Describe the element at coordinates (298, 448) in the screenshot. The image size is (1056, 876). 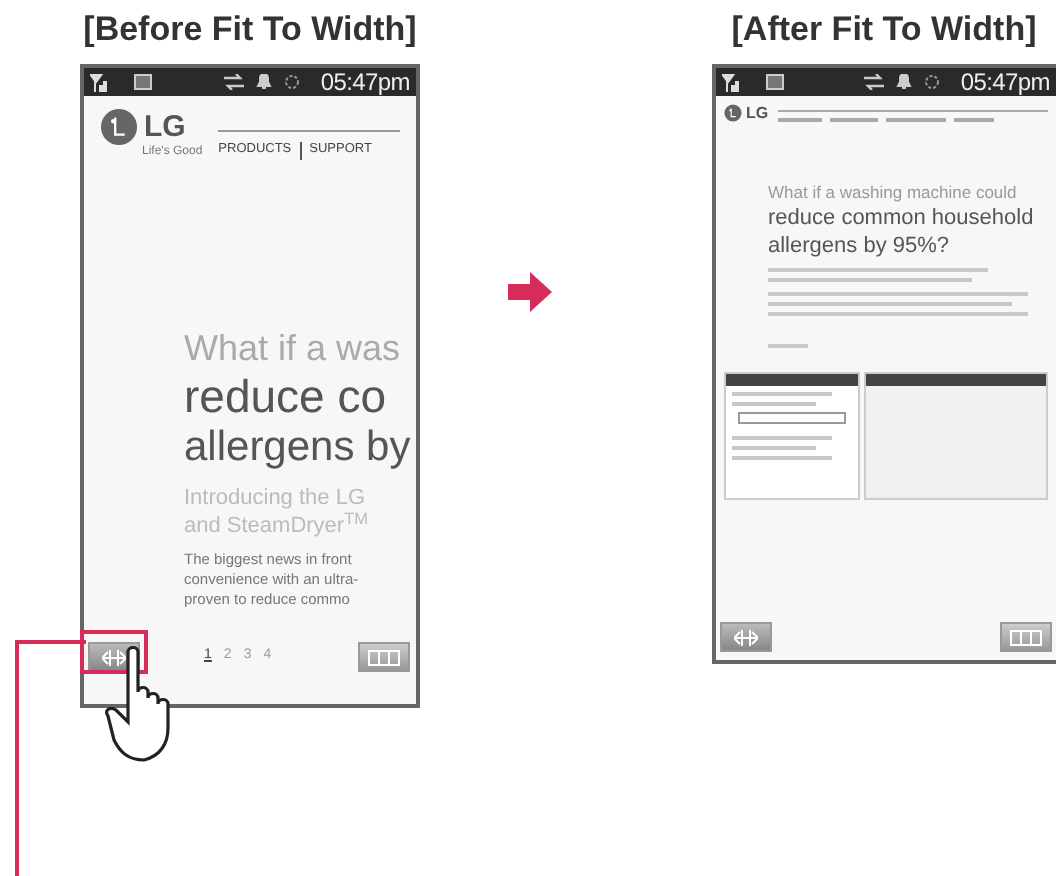
I see `headline-line: allergens by` at that location.